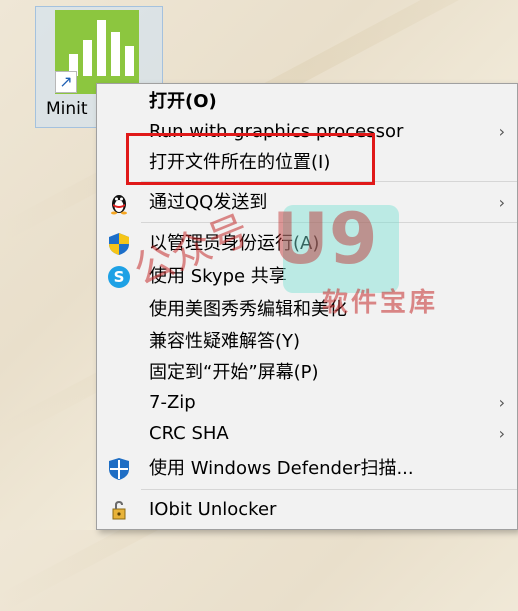 Image resolution: width=518 pixels, height=611 pixels. Describe the element at coordinates (183, 101) in the screenshot. I see `menu-item-label: 打开(O)` at that location.